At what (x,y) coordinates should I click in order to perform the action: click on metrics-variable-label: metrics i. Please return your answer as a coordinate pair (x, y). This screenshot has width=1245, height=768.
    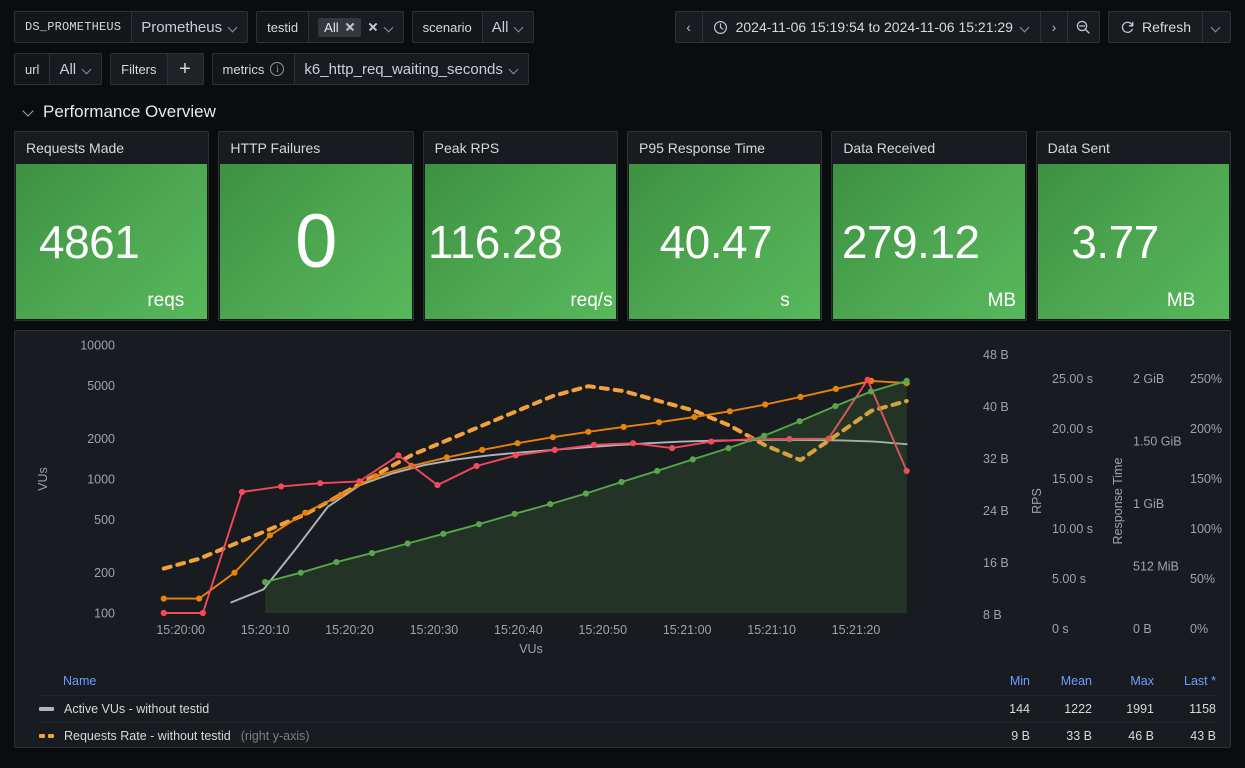
    Looking at the image, I should click on (254, 69).